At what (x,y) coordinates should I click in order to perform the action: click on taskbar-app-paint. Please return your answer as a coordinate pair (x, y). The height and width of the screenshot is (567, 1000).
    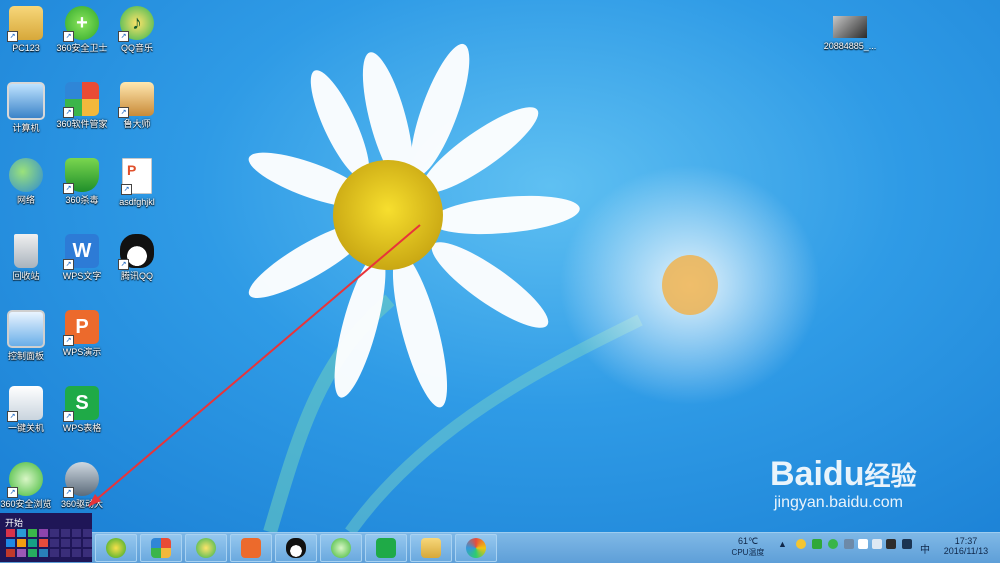
    Looking at the image, I should click on (476, 548).